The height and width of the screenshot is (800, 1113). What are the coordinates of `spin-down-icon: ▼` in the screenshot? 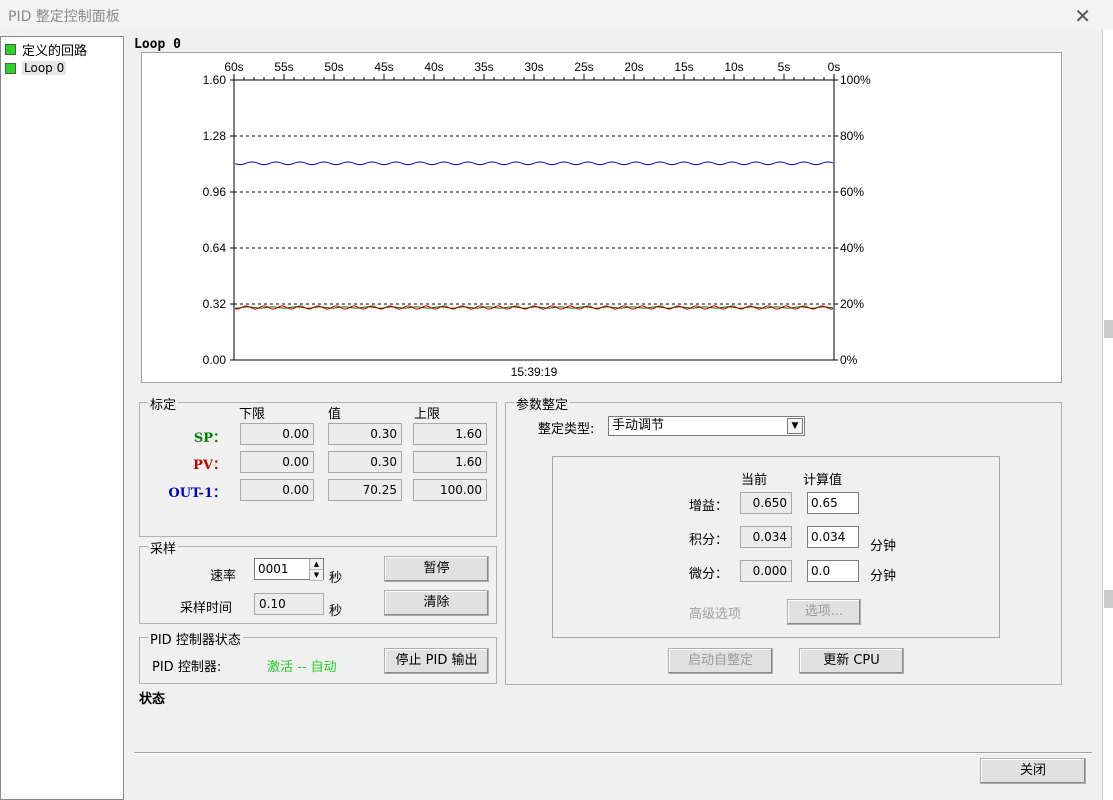 It's located at (316, 575).